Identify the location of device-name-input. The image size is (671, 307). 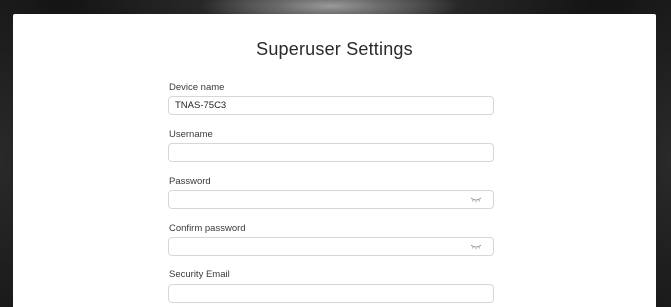
(331, 105).